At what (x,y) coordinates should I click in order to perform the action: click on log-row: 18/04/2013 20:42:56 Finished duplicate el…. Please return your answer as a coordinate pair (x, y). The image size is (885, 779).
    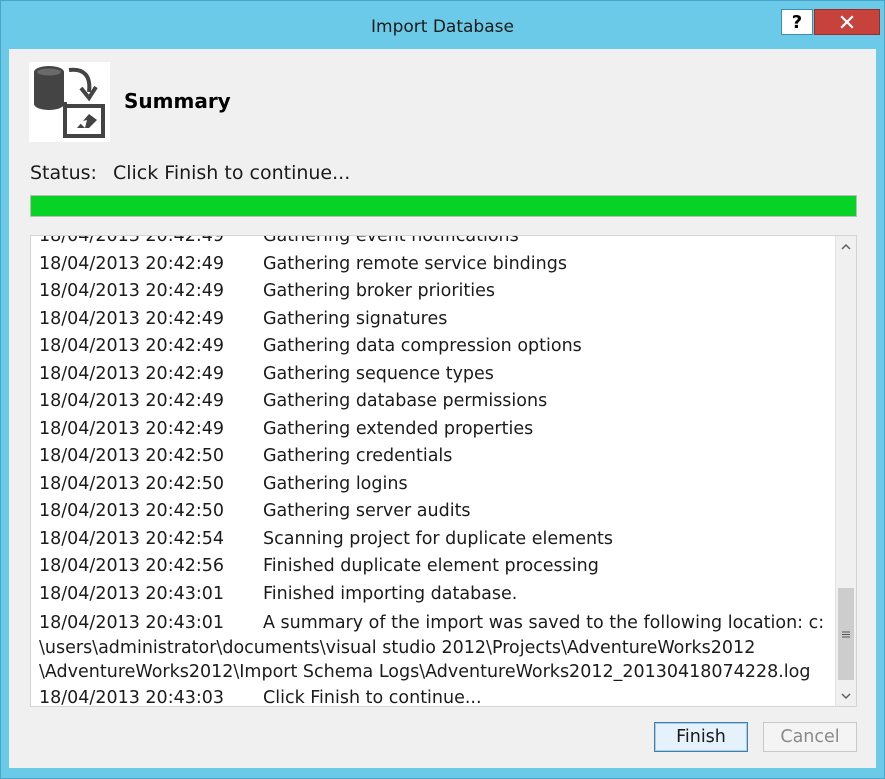
    Looking at the image, I should click on (434, 567).